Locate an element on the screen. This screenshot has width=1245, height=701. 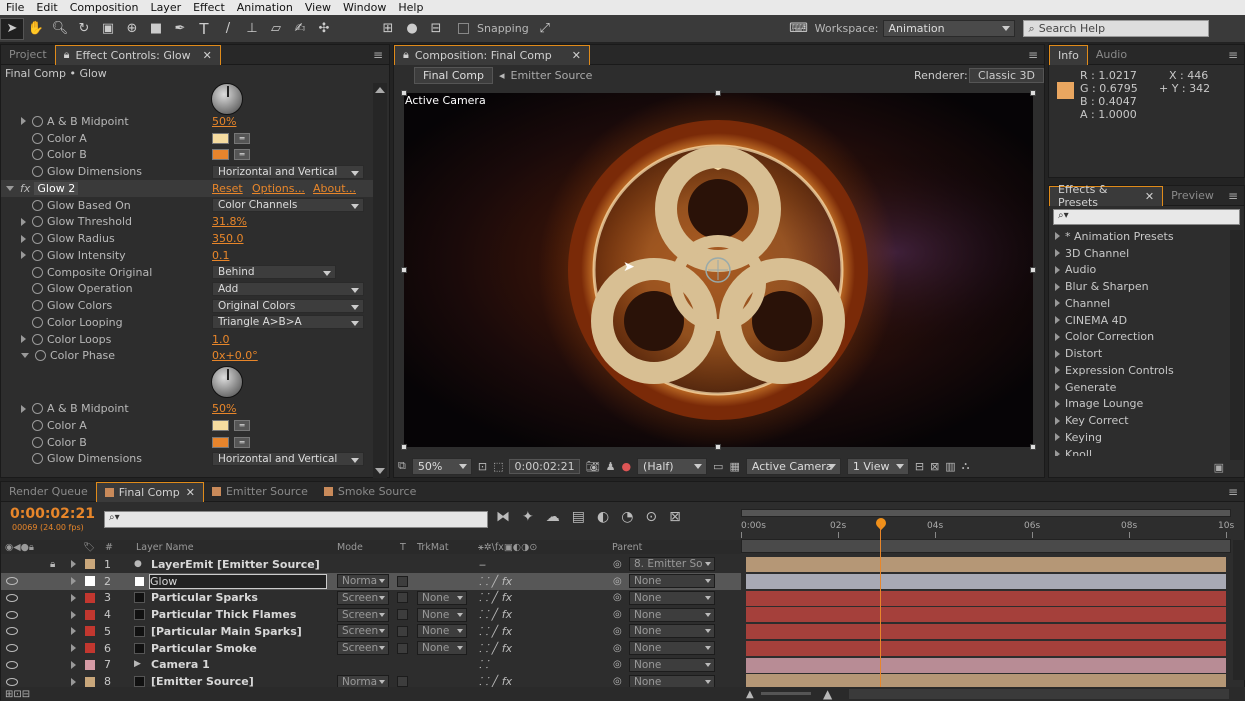
zoom-in-icon: ▲ is located at coordinates (827, 694).